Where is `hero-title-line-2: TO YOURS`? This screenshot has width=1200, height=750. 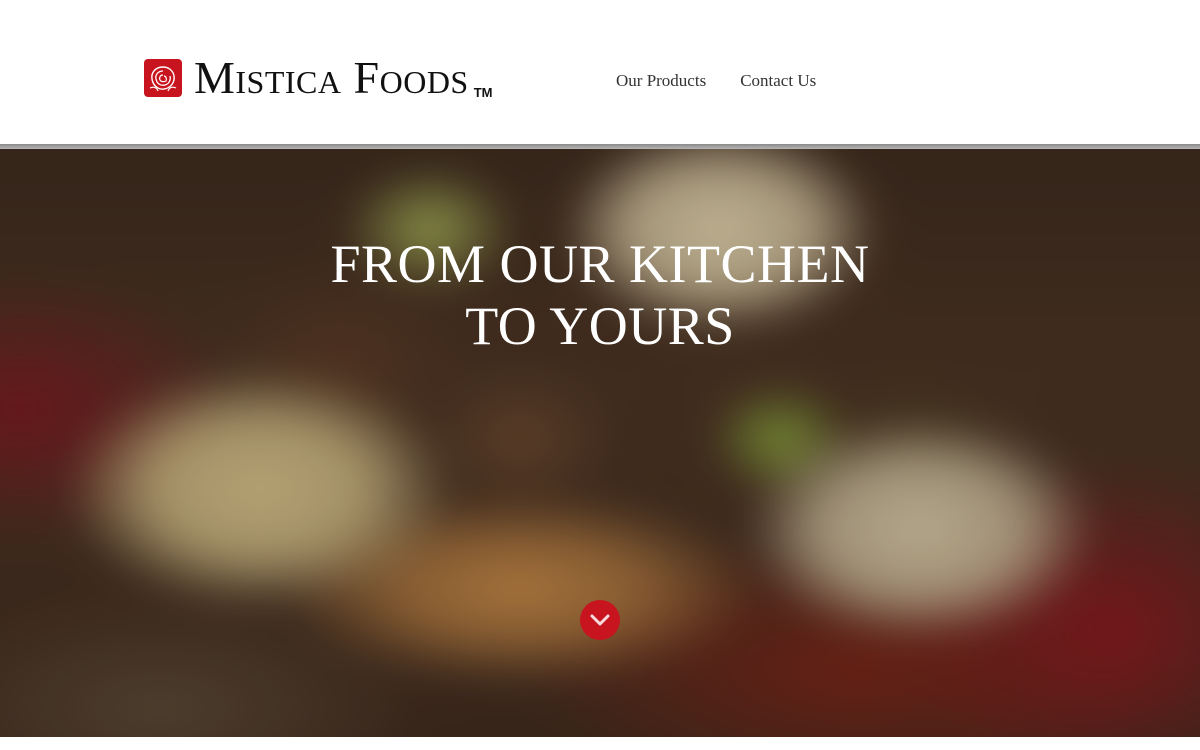
hero-title-line-2: TO YOURS is located at coordinates (600, 326).